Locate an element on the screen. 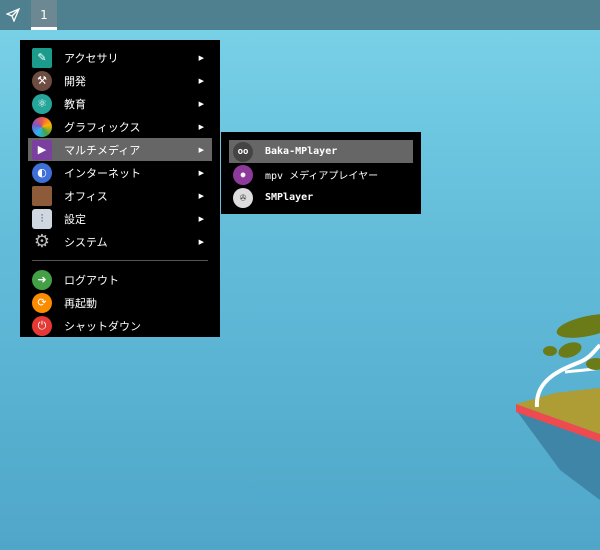 Image resolution: width=600 pixels, height=550 pixels. menu-item-label: 教育 is located at coordinates (75, 104).